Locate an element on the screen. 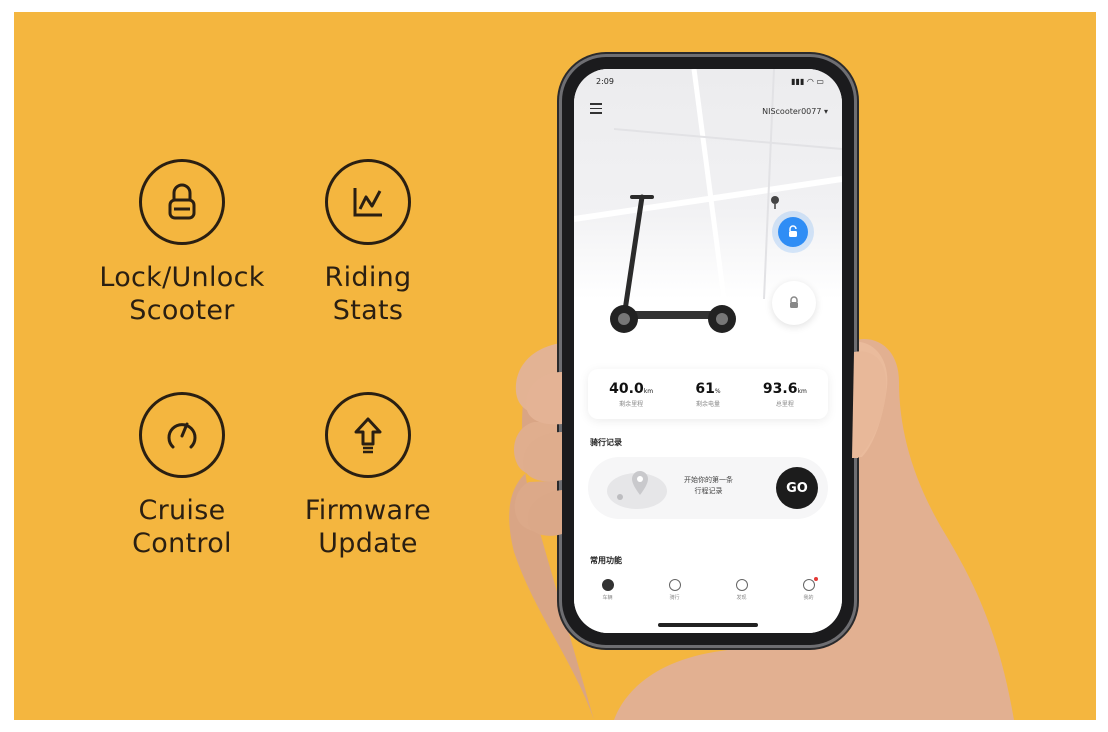 This screenshot has width=1108, height=732. stat-remaining-range: 40.0km 剩余里程 is located at coordinates (631, 394).